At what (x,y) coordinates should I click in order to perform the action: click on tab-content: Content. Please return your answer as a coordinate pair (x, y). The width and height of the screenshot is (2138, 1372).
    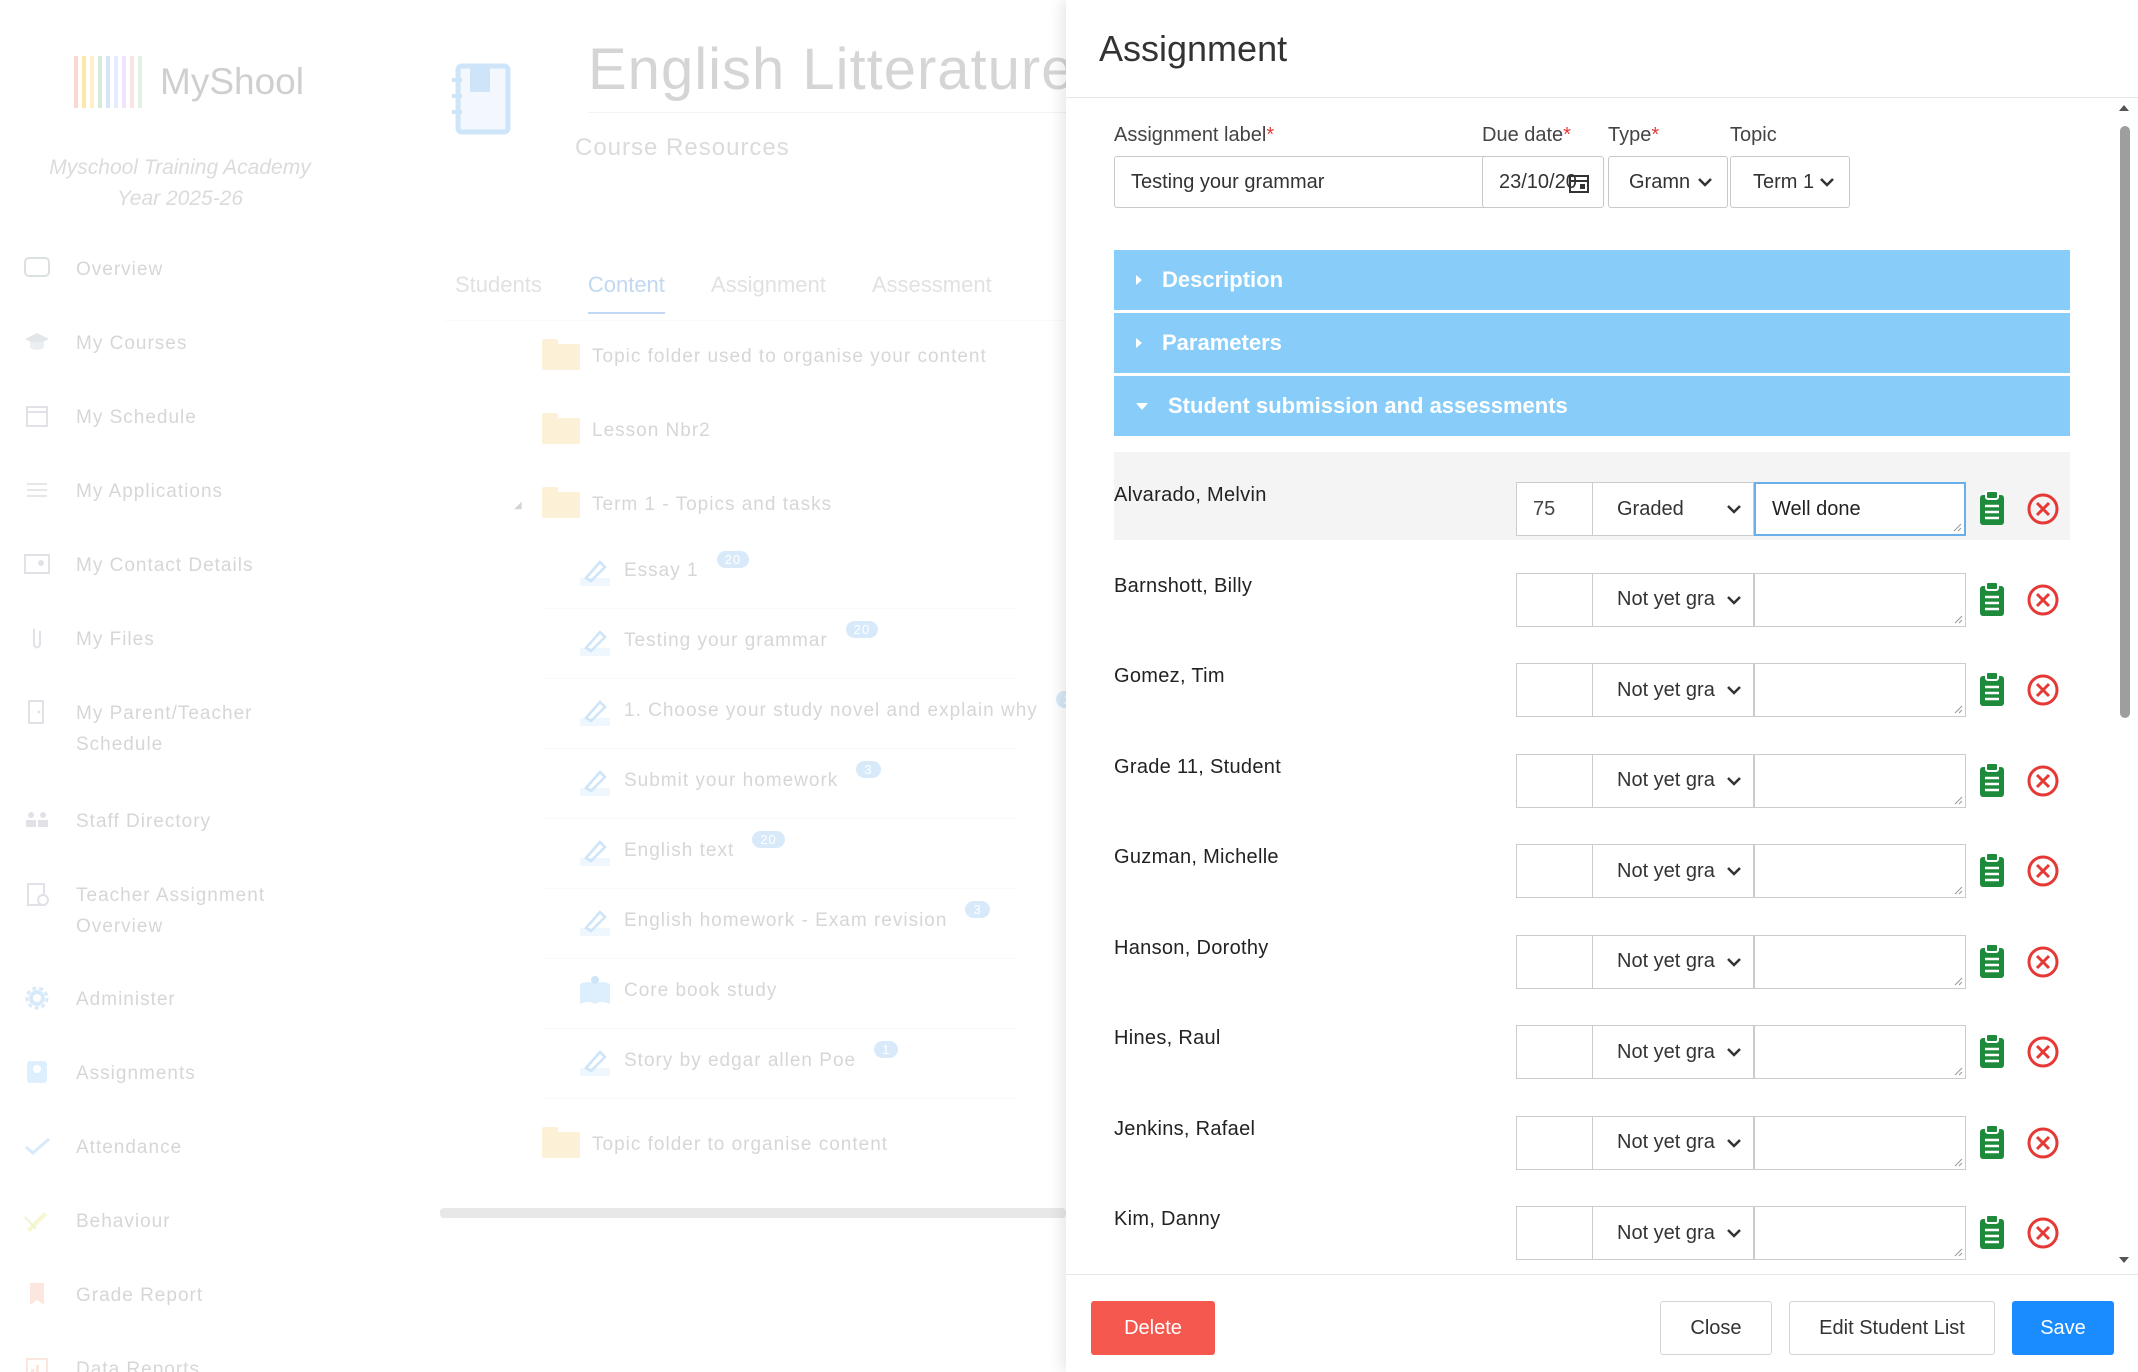
    Looking at the image, I should click on (626, 293).